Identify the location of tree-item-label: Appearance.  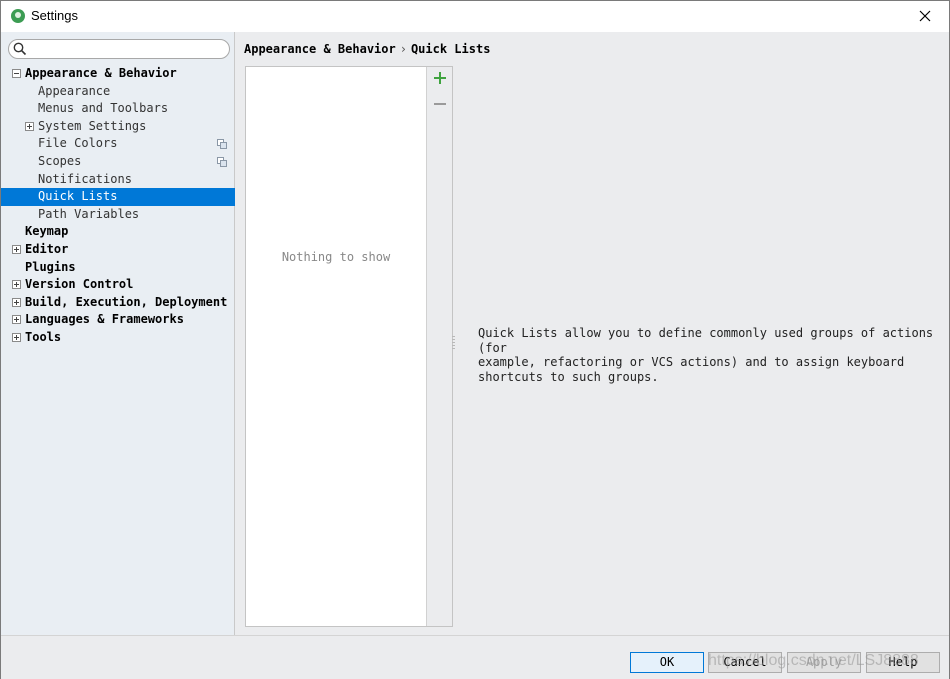
(74, 90).